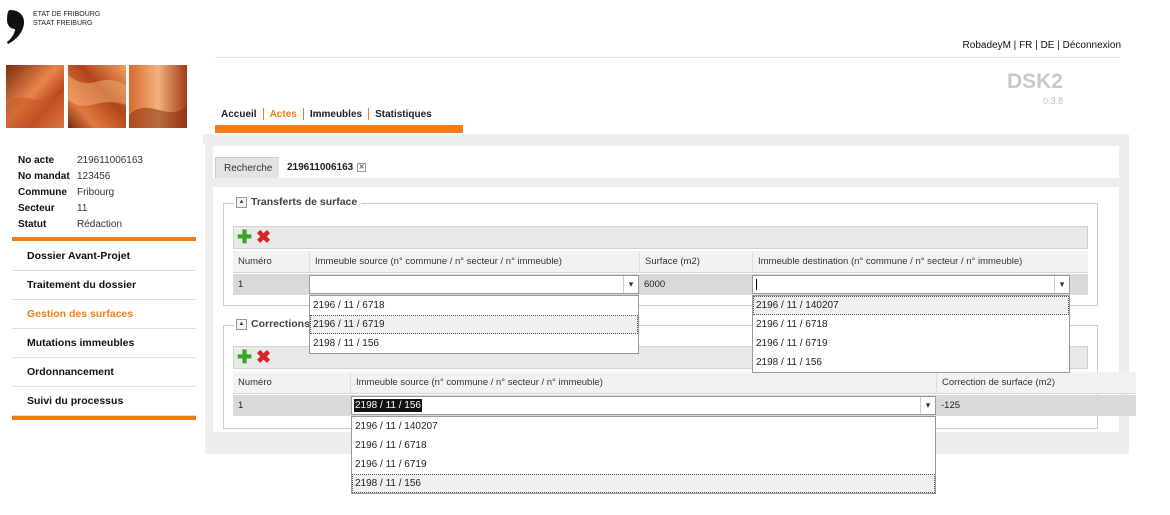 The width and height of the screenshot is (1170, 515). I want to click on col-correction-surface: Correction de surface (m2), so click(1036, 383).